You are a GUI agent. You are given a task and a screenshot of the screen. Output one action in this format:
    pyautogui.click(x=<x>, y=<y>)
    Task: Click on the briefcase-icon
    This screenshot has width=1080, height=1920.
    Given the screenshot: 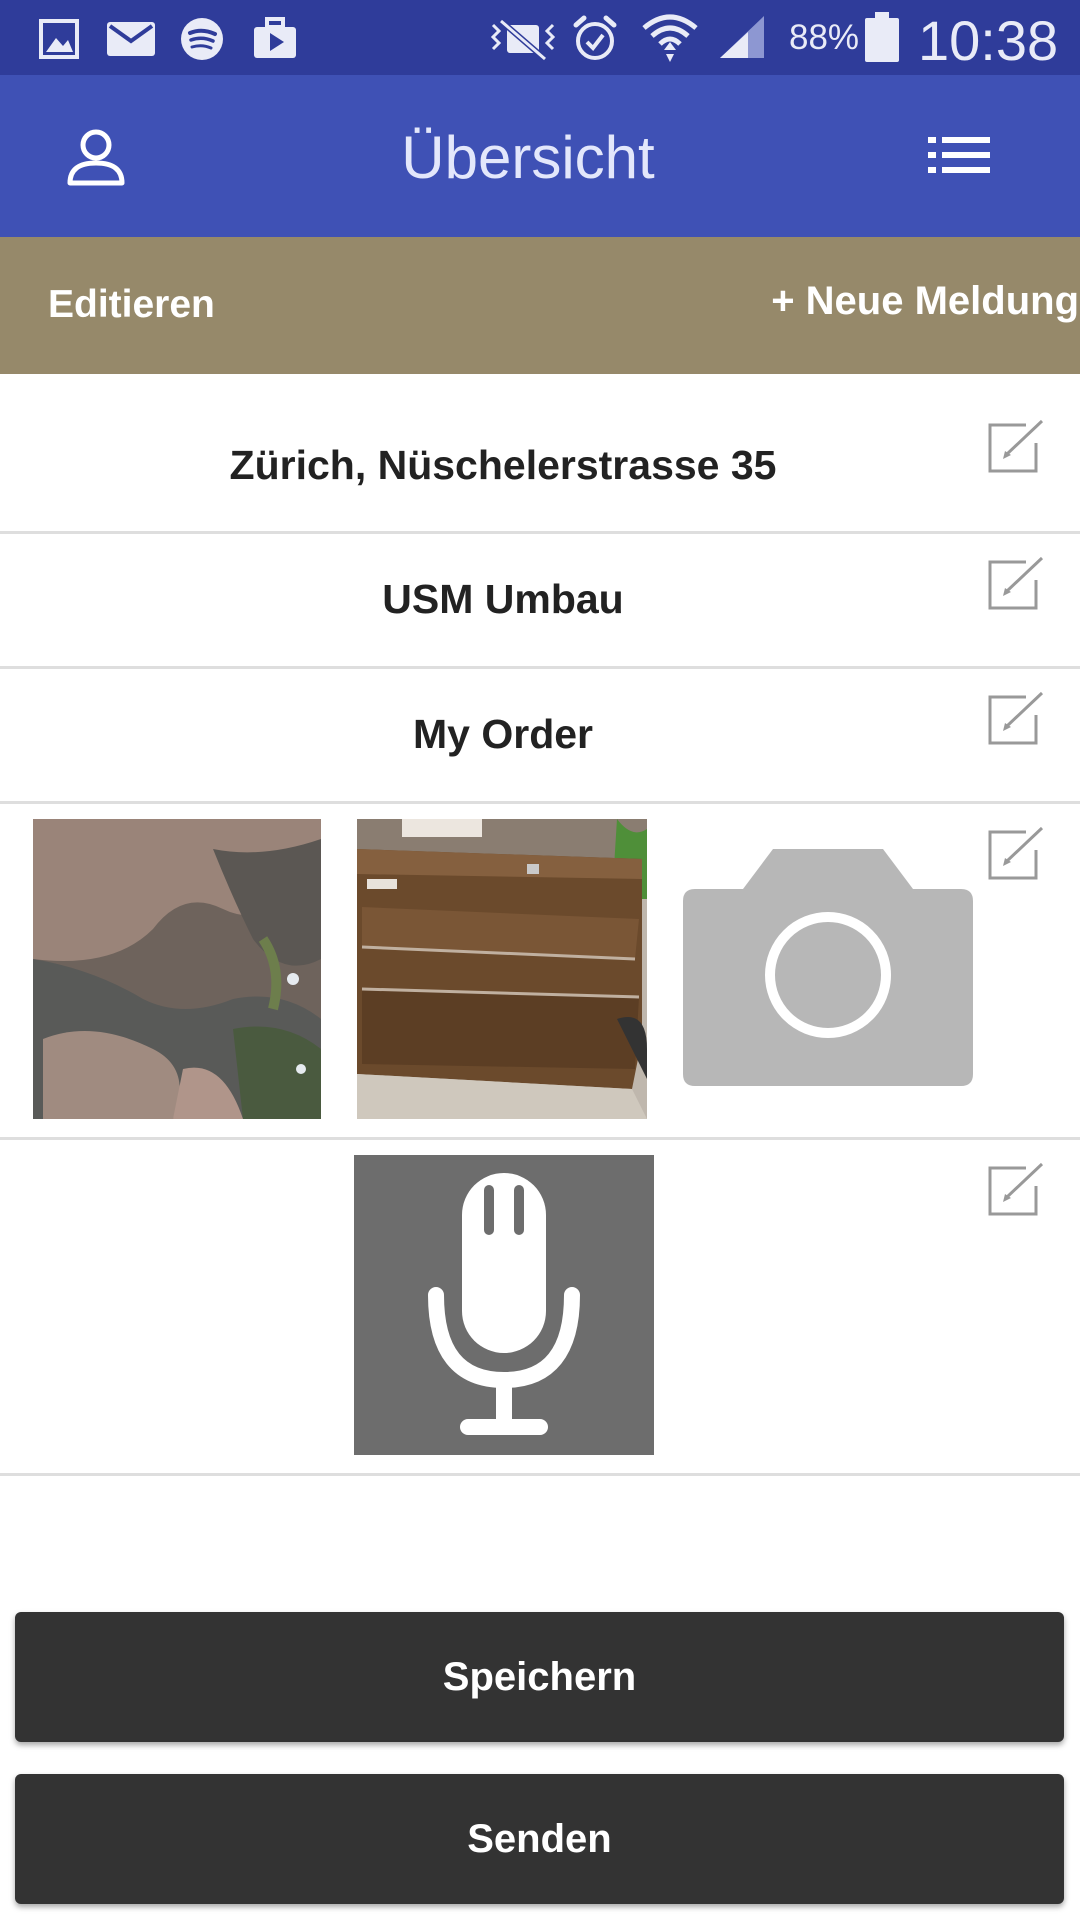 What is the action you would take?
    pyautogui.click(x=275, y=37)
    